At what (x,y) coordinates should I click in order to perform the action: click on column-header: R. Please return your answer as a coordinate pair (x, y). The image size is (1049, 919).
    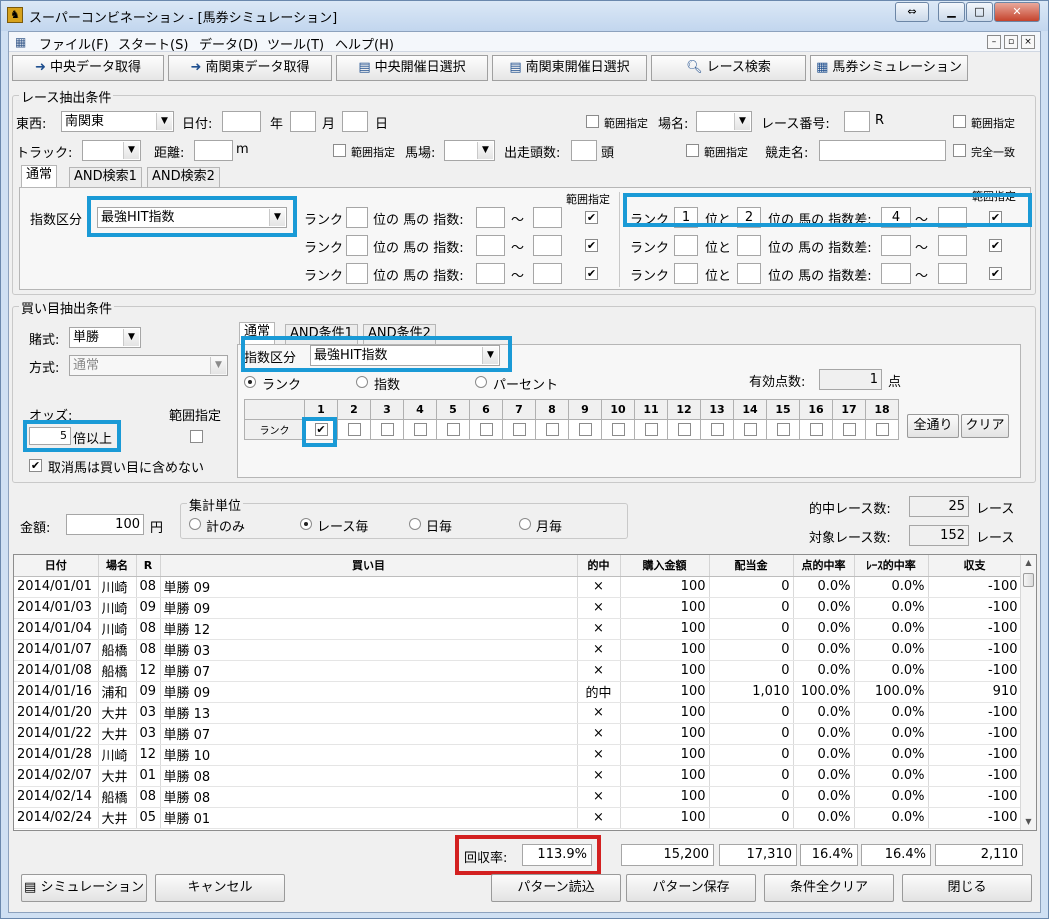
    Looking at the image, I should click on (148, 566).